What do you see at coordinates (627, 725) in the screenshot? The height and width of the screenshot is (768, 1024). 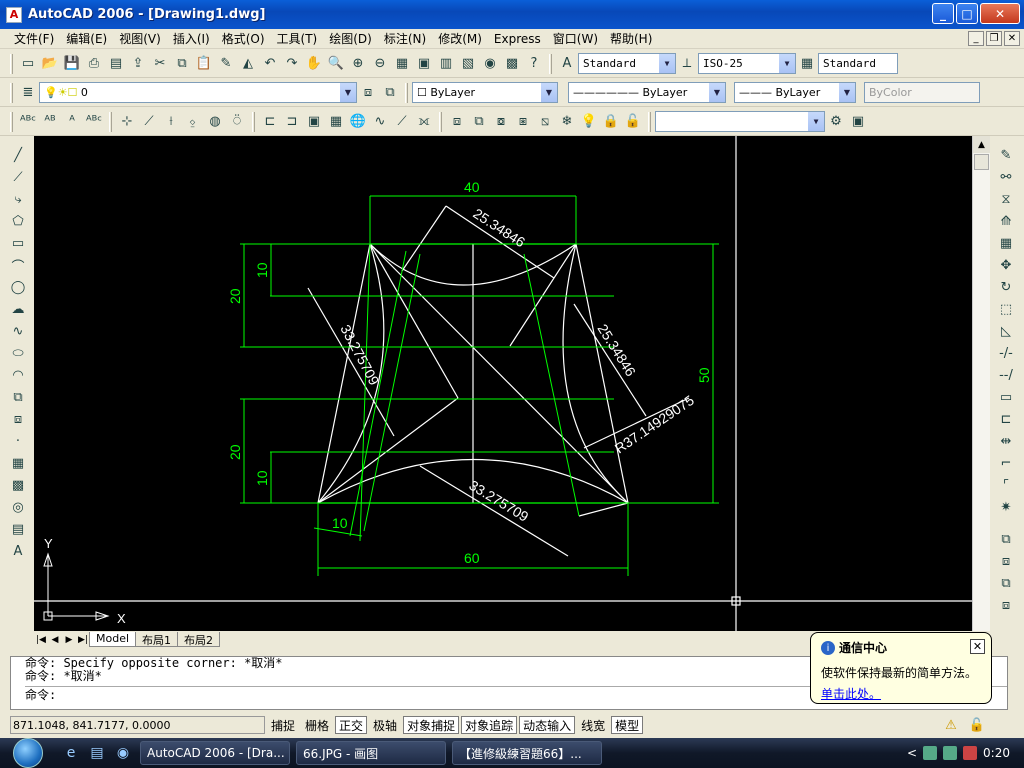 I see `model-toggle: 模型` at bounding box center [627, 725].